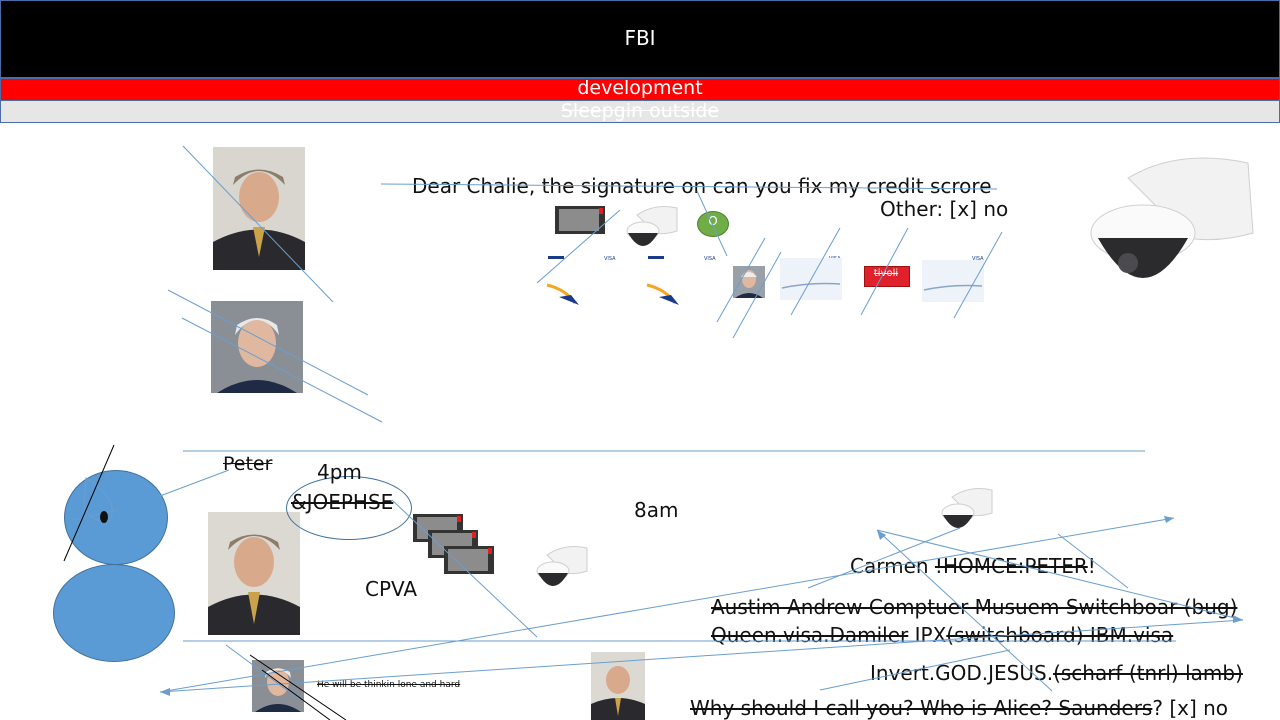  I want to click on joephse-label: &JOEPHSE, so click(342, 502).